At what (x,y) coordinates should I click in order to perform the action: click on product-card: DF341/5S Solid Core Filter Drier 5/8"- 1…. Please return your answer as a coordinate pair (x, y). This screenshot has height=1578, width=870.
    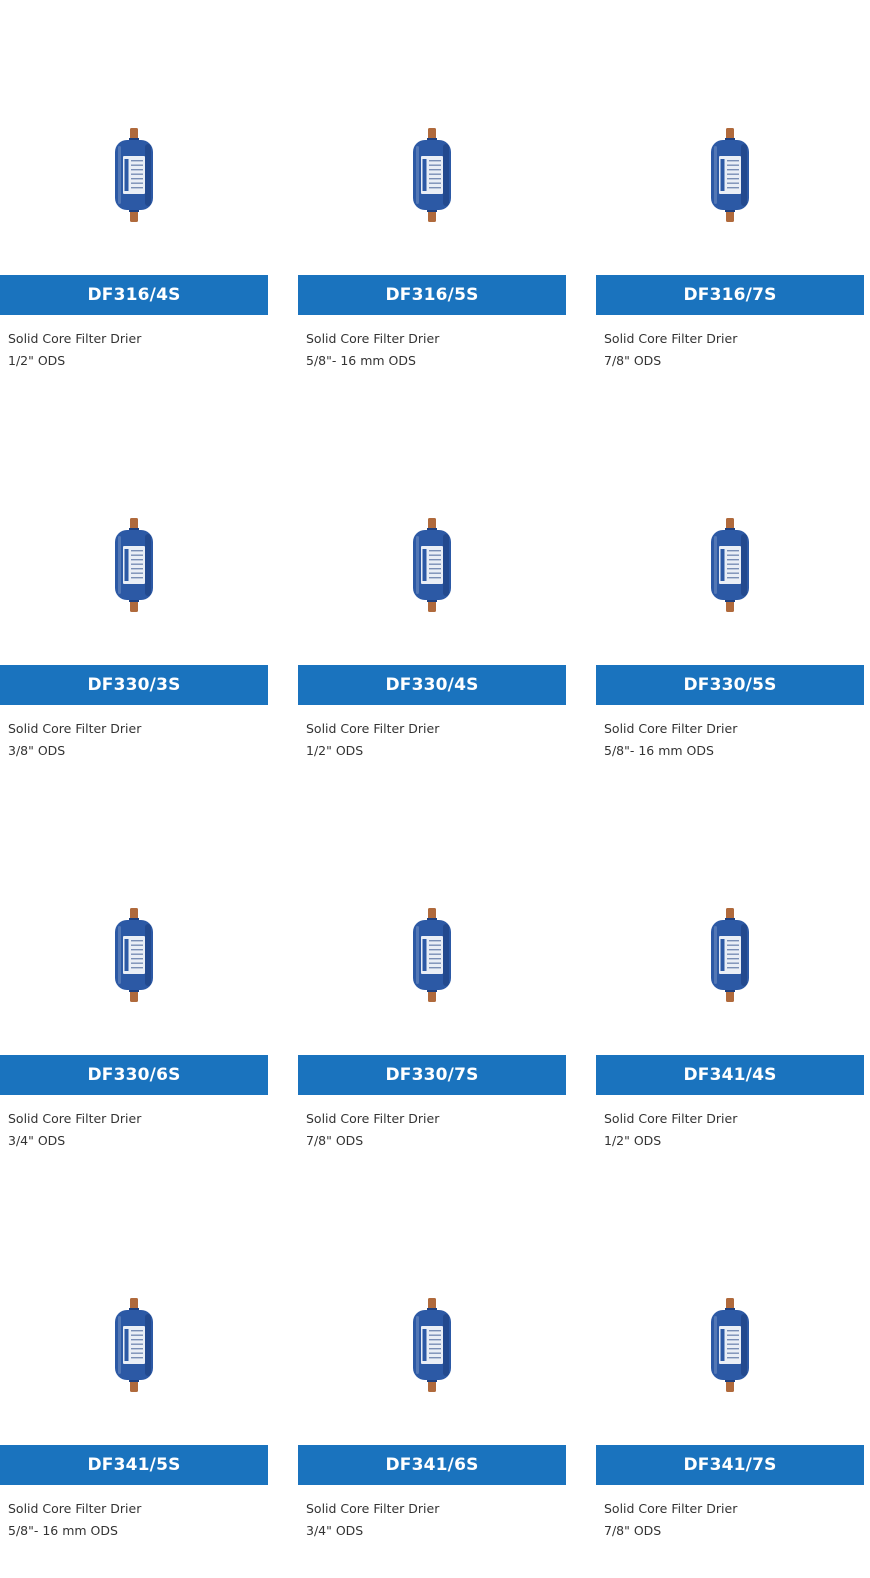
    Looking at the image, I should click on (134, 1365).